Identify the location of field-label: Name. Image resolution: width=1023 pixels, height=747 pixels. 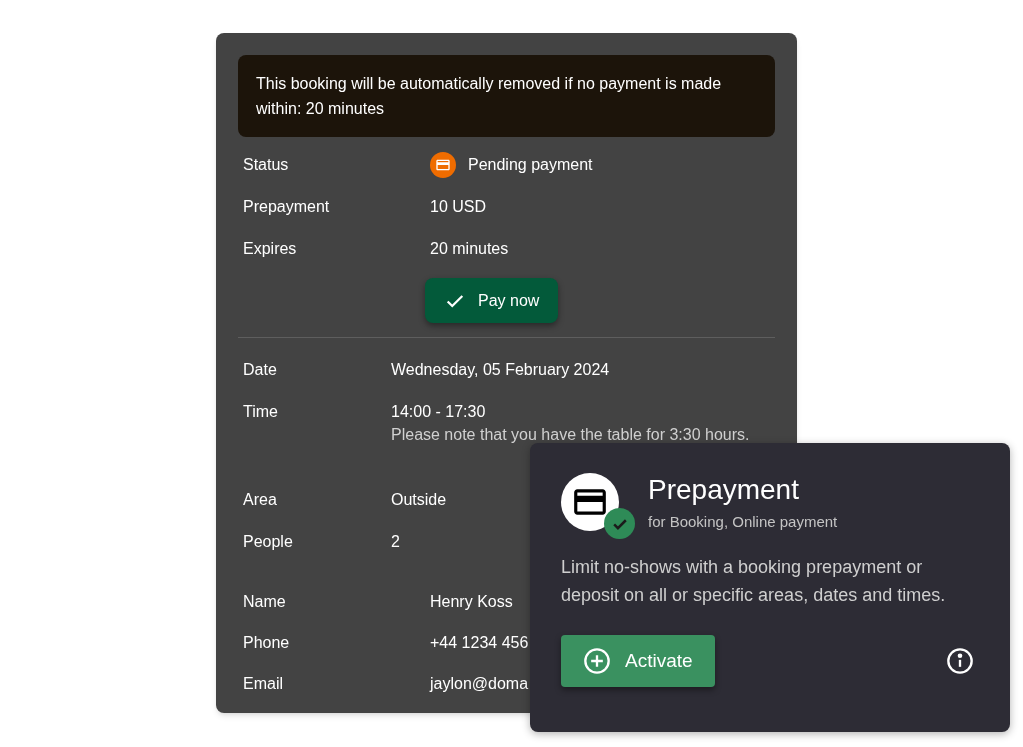
(265, 602).